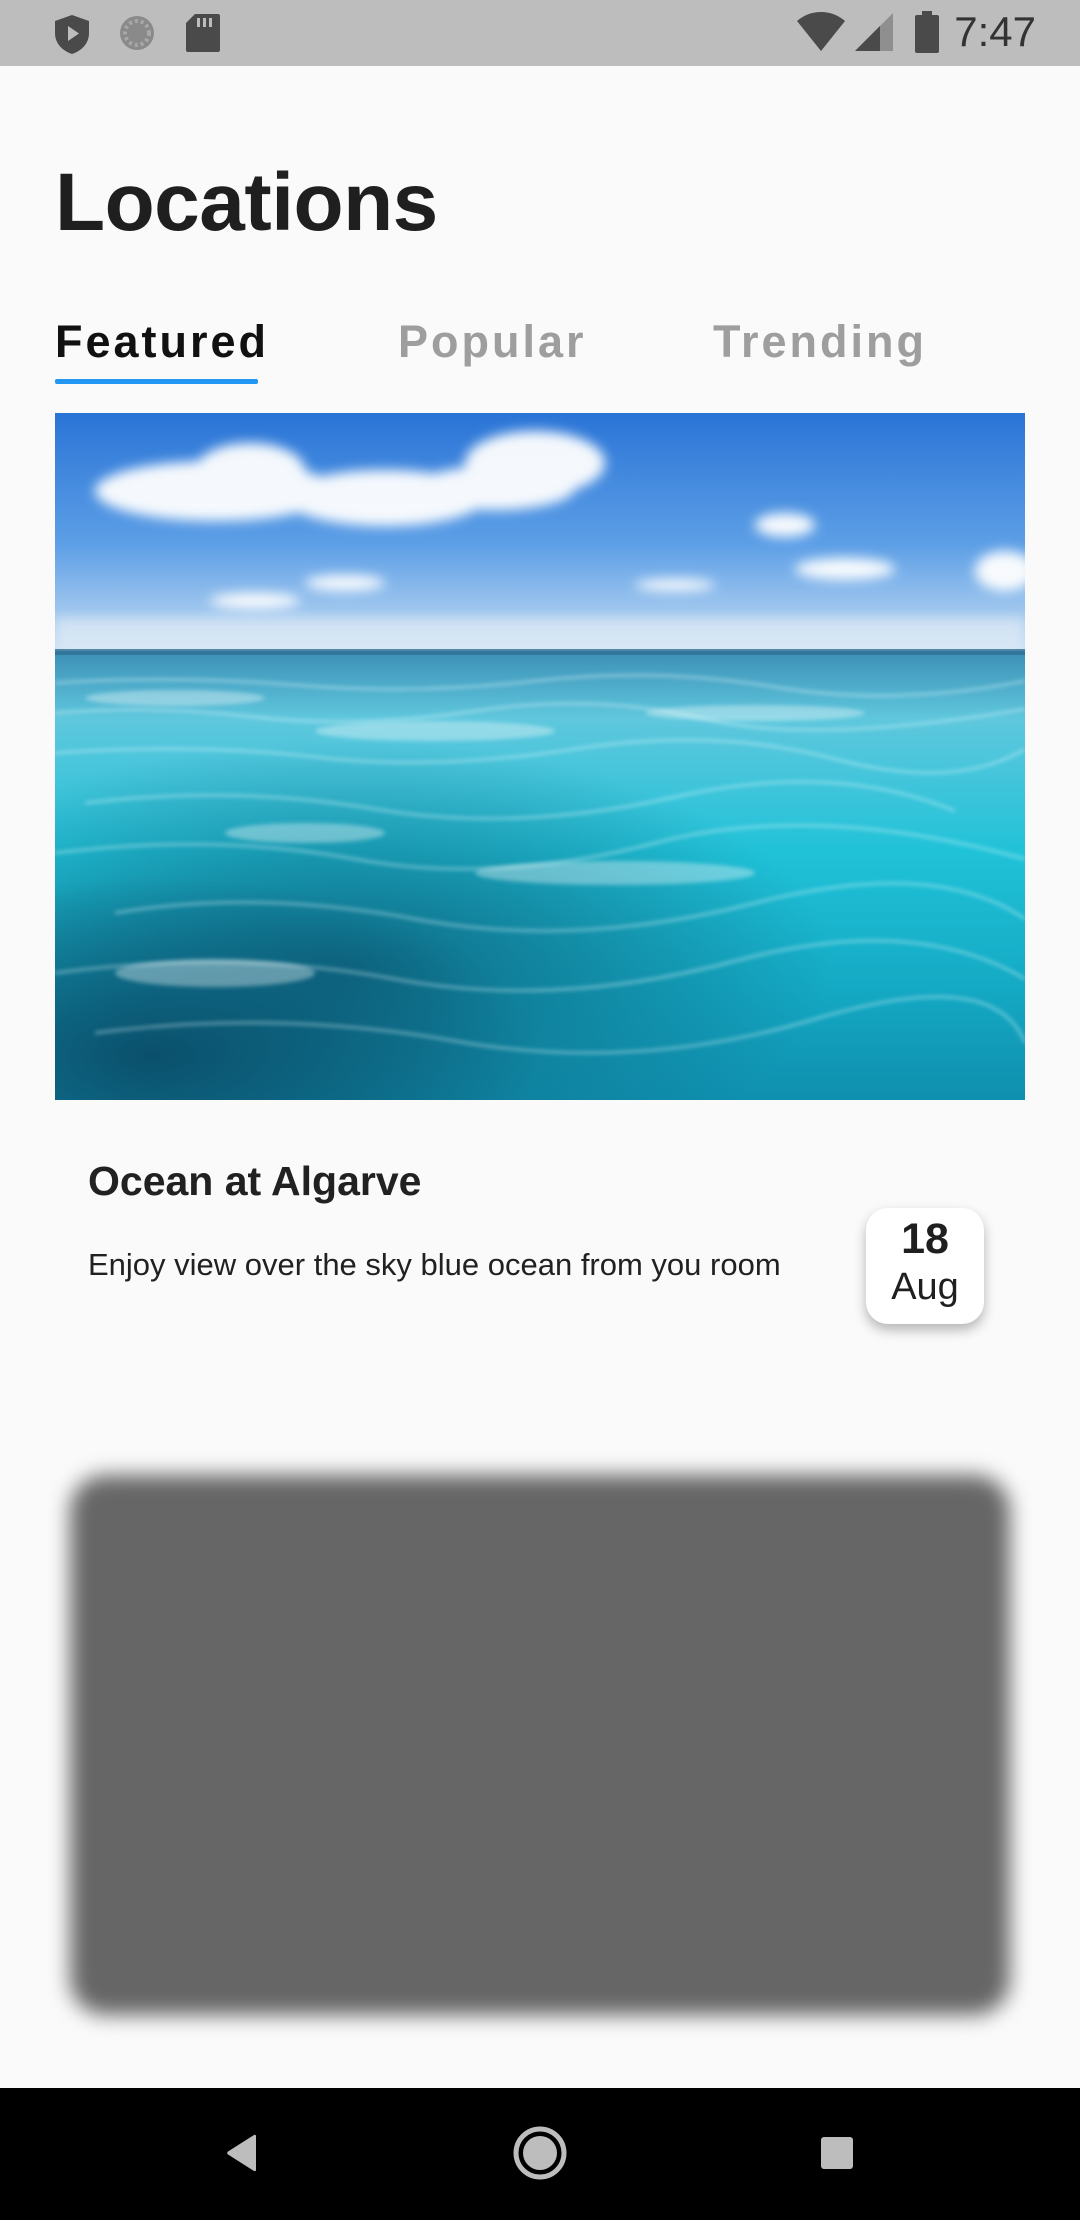 This screenshot has height=2220, width=1080. What do you see at coordinates (246, 202) in the screenshot?
I see `page-title: Locations` at bounding box center [246, 202].